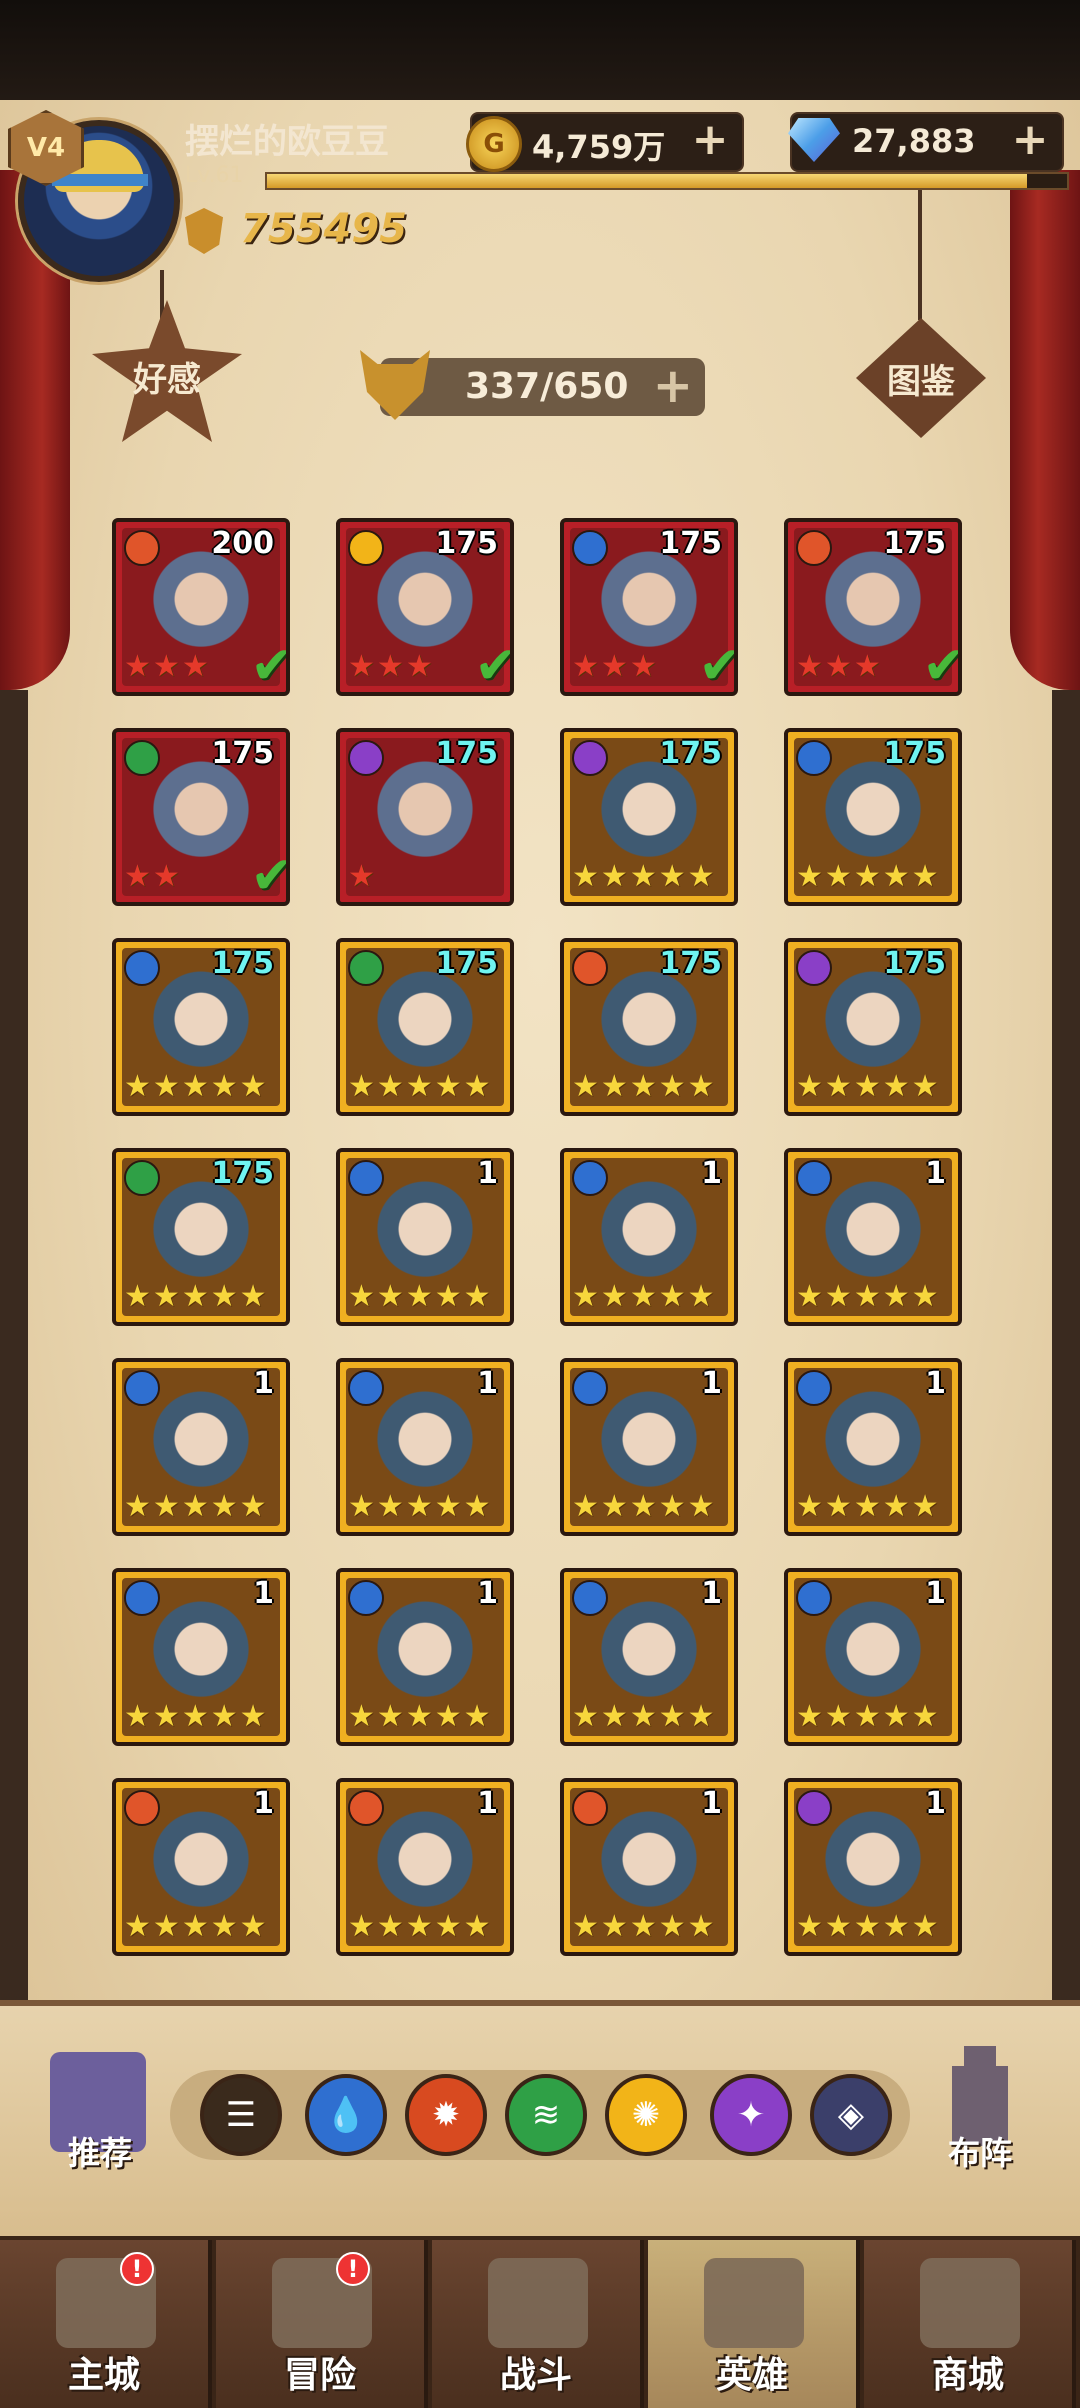 Image resolution: width=1080 pixels, height=2408 pixels. I want to click on filter-wind-button: ≋, so click(546, 2115).